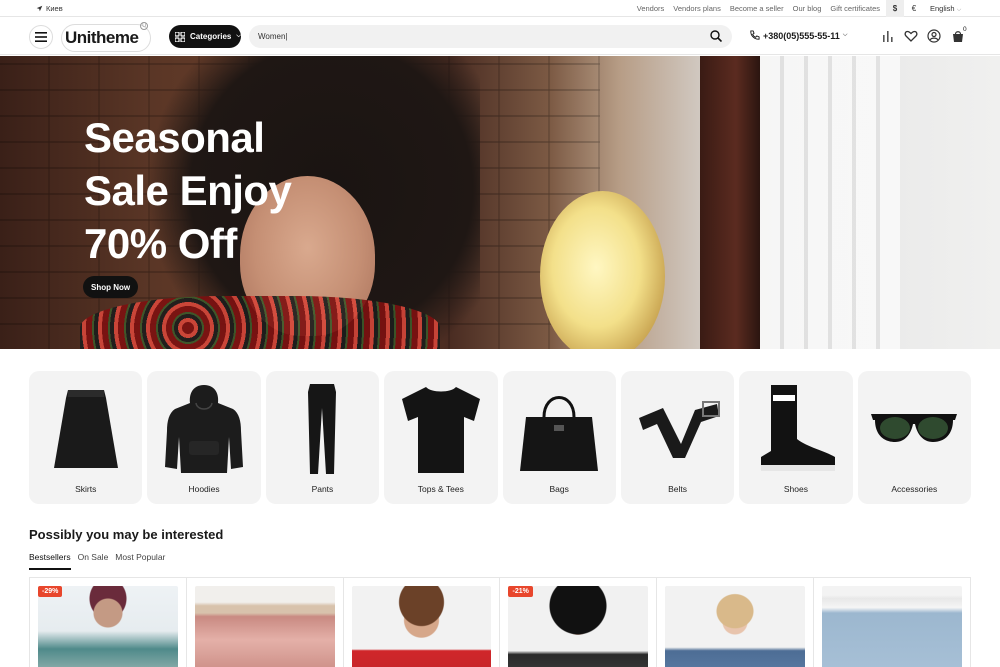 This screenshot has width=1000, height=667. What do you see at coordinates (697, 8) in the screenshot?
I see `link-vendors-plans: Vendors plans` at bounding box center [697, 8].